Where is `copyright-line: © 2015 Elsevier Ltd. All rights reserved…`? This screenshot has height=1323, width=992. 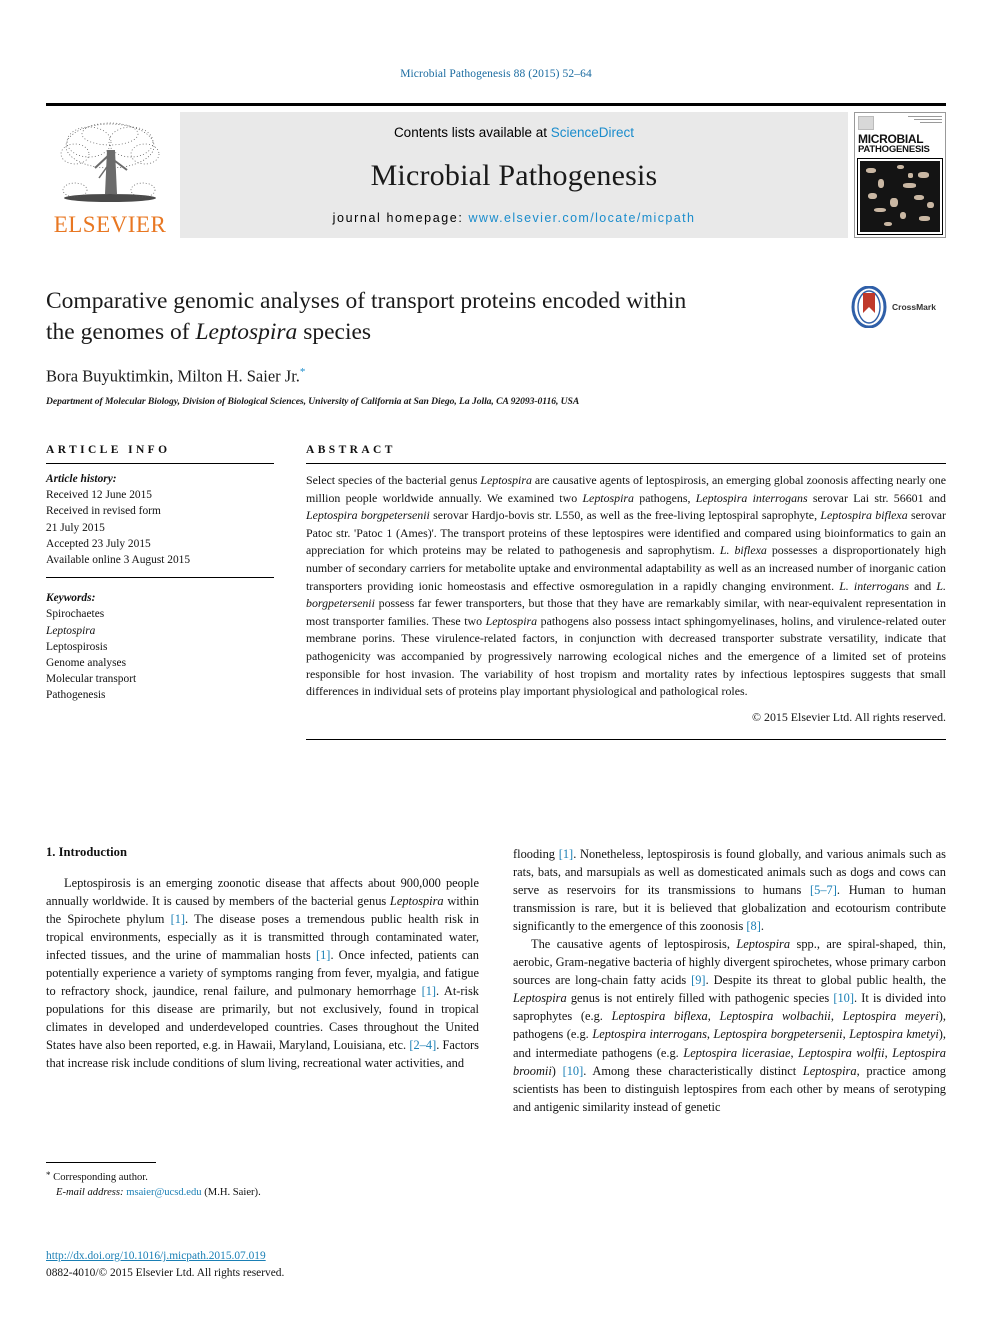
copyright-line: © 2015 Elsevier Ltd. All rights reserved… is located at coordinates (849, 716).